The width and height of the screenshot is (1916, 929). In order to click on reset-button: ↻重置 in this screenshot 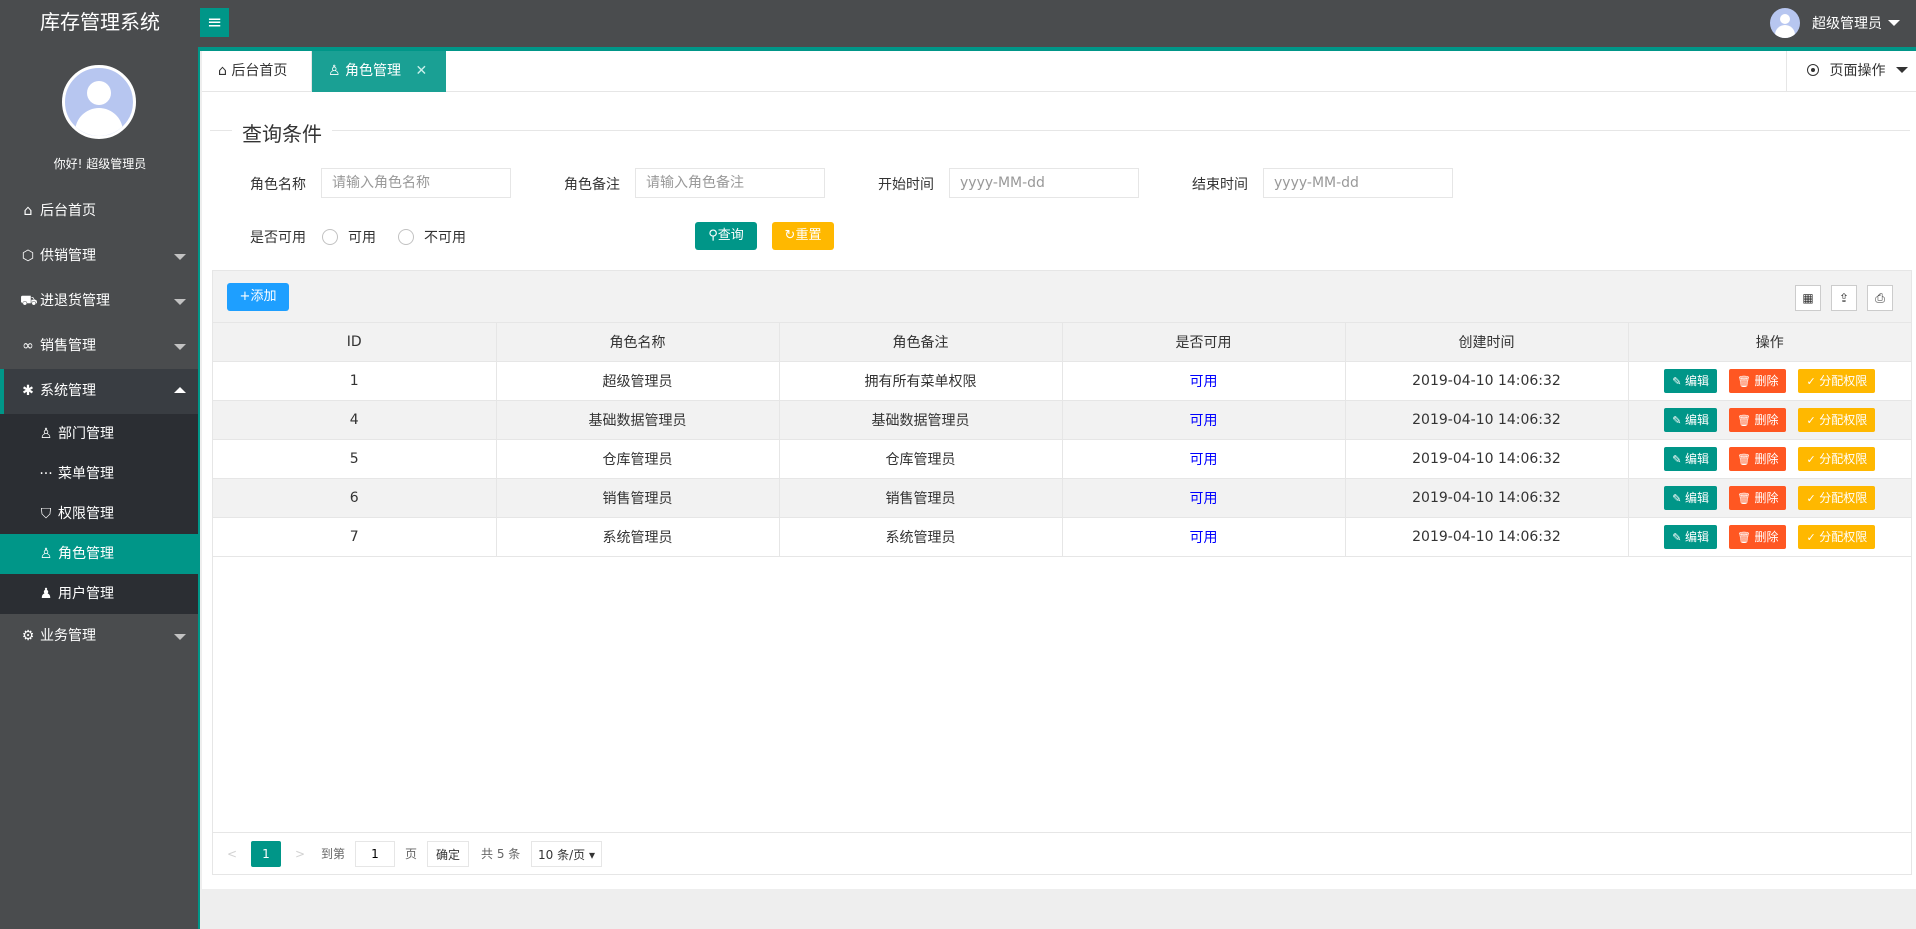, I will do `click(803, 236)`.